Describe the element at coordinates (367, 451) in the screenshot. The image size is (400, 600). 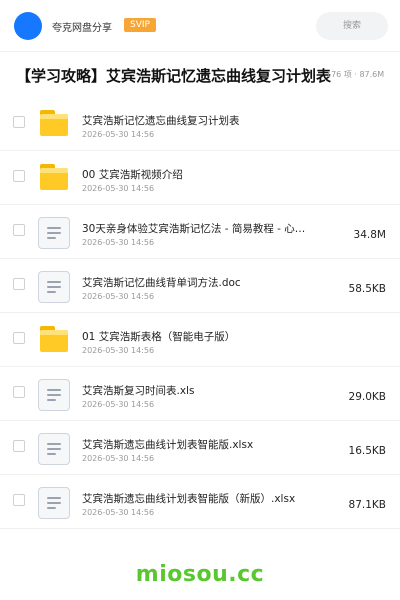
I see `file-size: 16.5KB` at that location.